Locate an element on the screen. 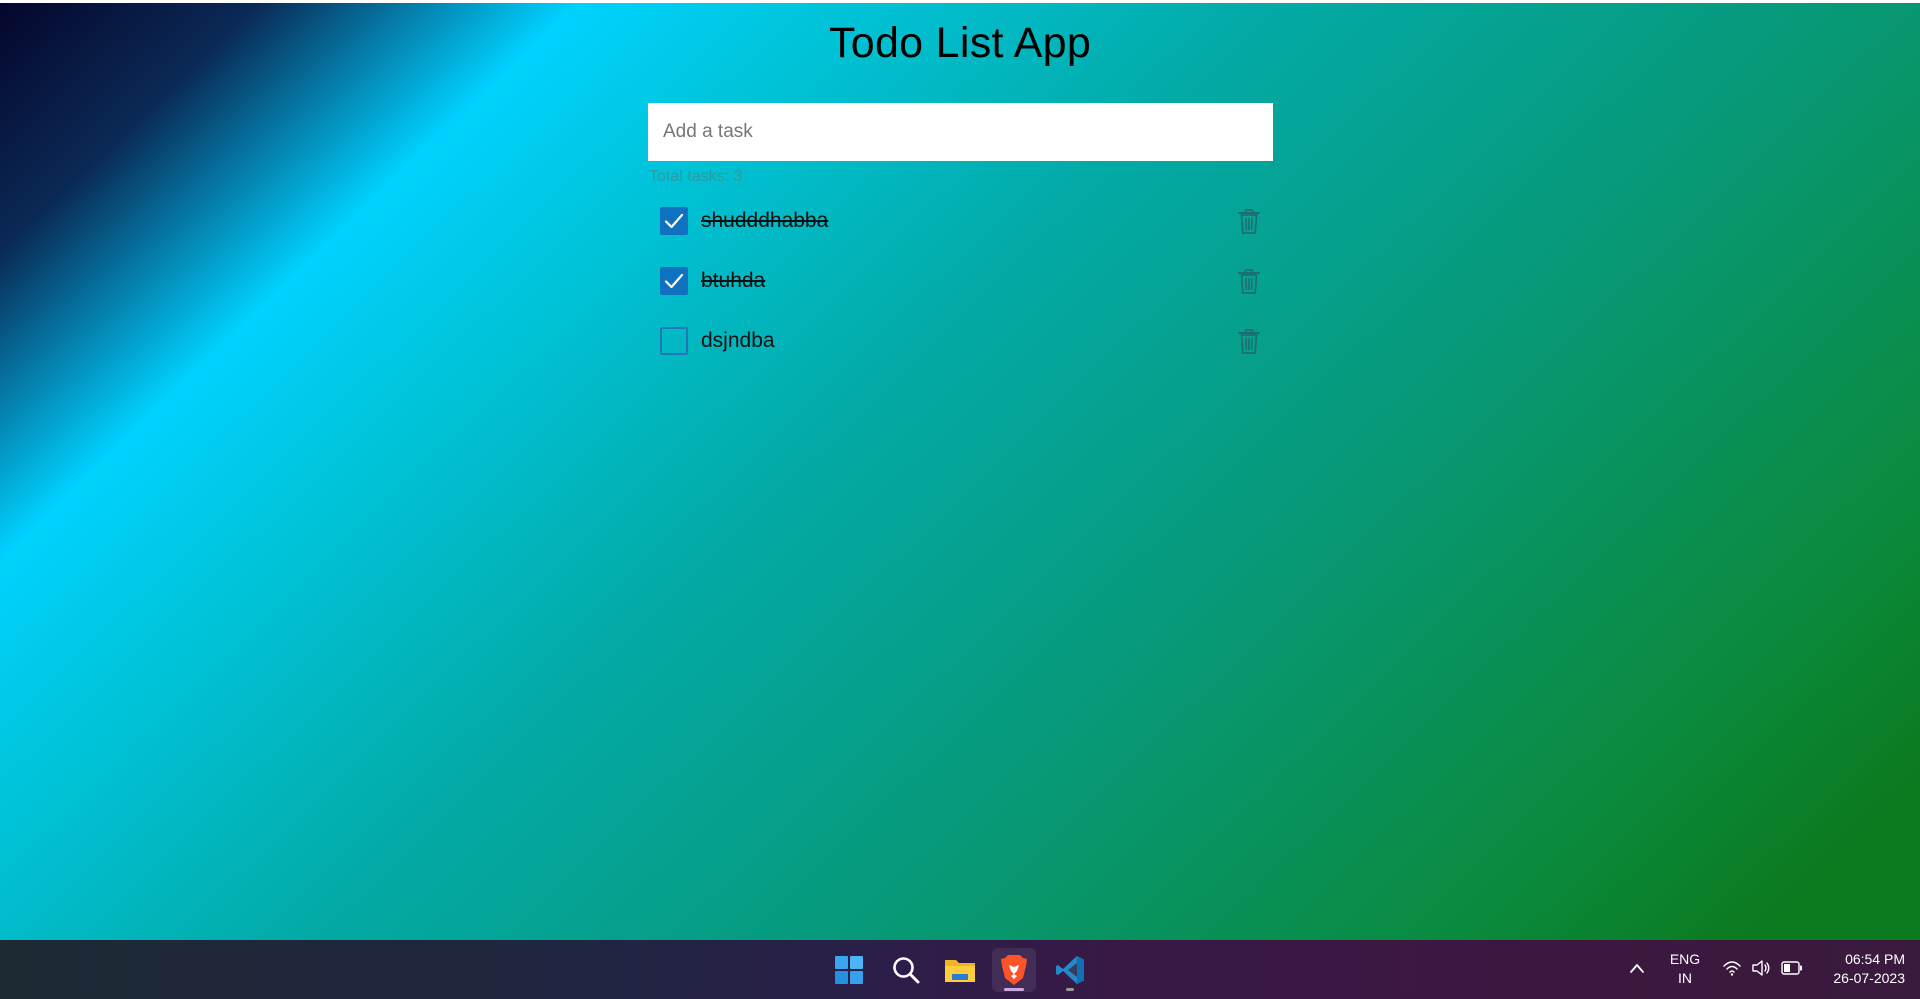  clock-time: 06:54 PM is located at coordinates (1875, 959).